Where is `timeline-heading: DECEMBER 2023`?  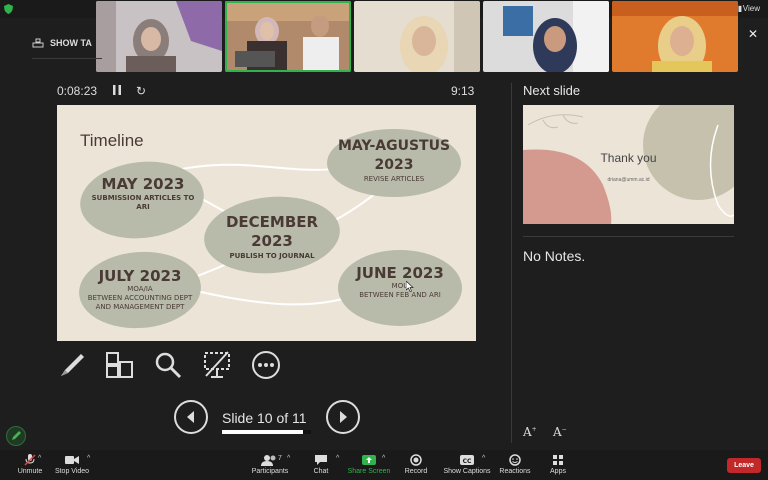 timeline-heading: DECEMBER 2023 is located at coordinates (272, 231).